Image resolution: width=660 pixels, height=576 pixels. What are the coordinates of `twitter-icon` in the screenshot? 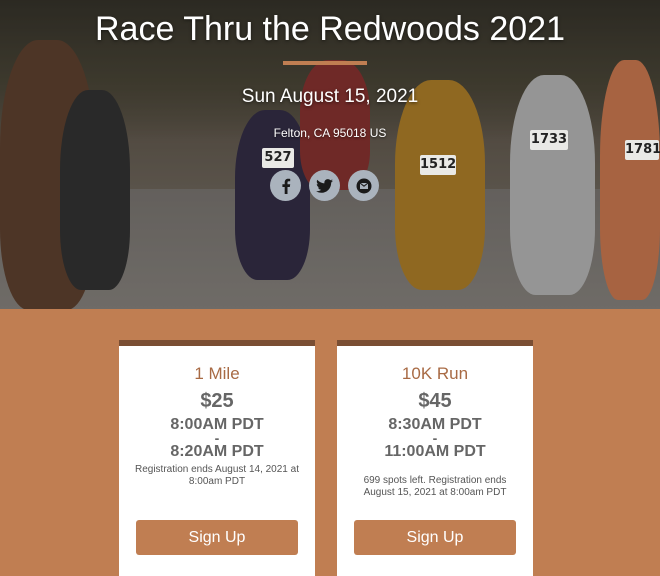 It's located at (324, 185).